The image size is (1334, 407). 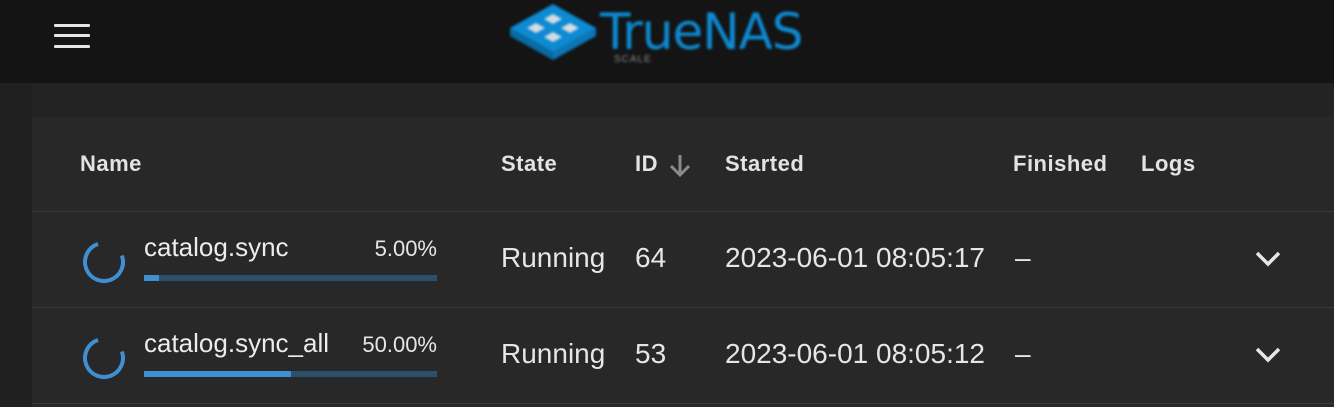 What do you see at coordinates (1060, 164) in the screenshot?
I see `column-header-finished: Finished` at bounding box center [1060, 164].